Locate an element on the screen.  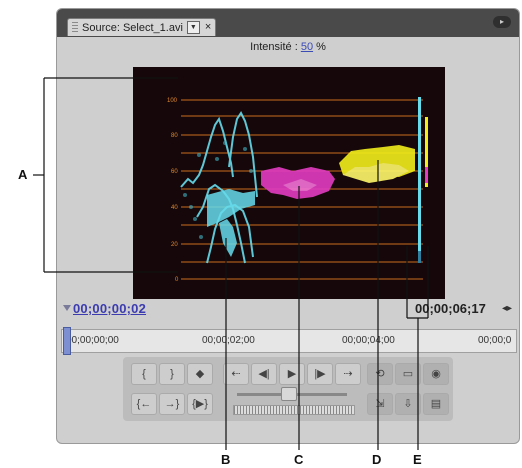
callout-e: E is located at coordinates (417, 459).